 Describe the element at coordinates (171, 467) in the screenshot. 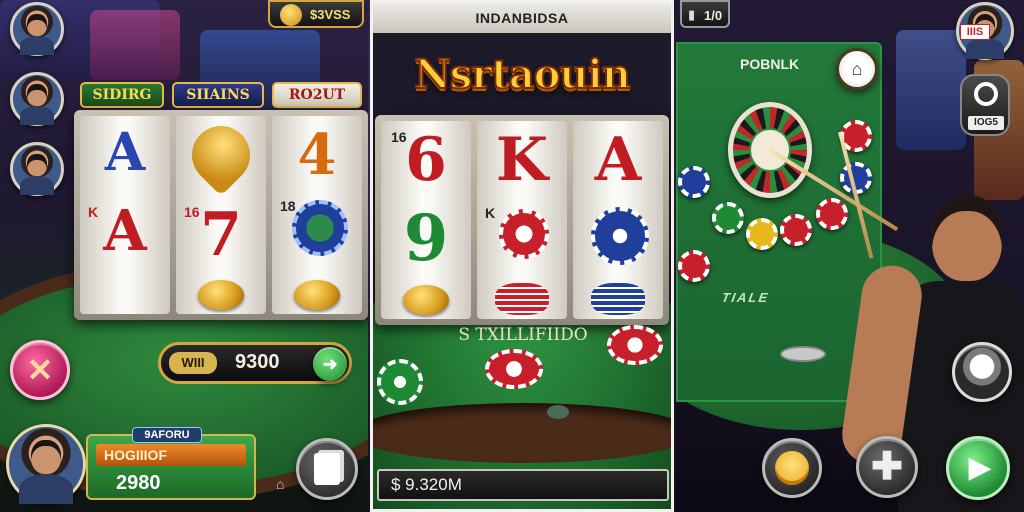

I see `player-card: HOGIIIOF 2980` at that location.